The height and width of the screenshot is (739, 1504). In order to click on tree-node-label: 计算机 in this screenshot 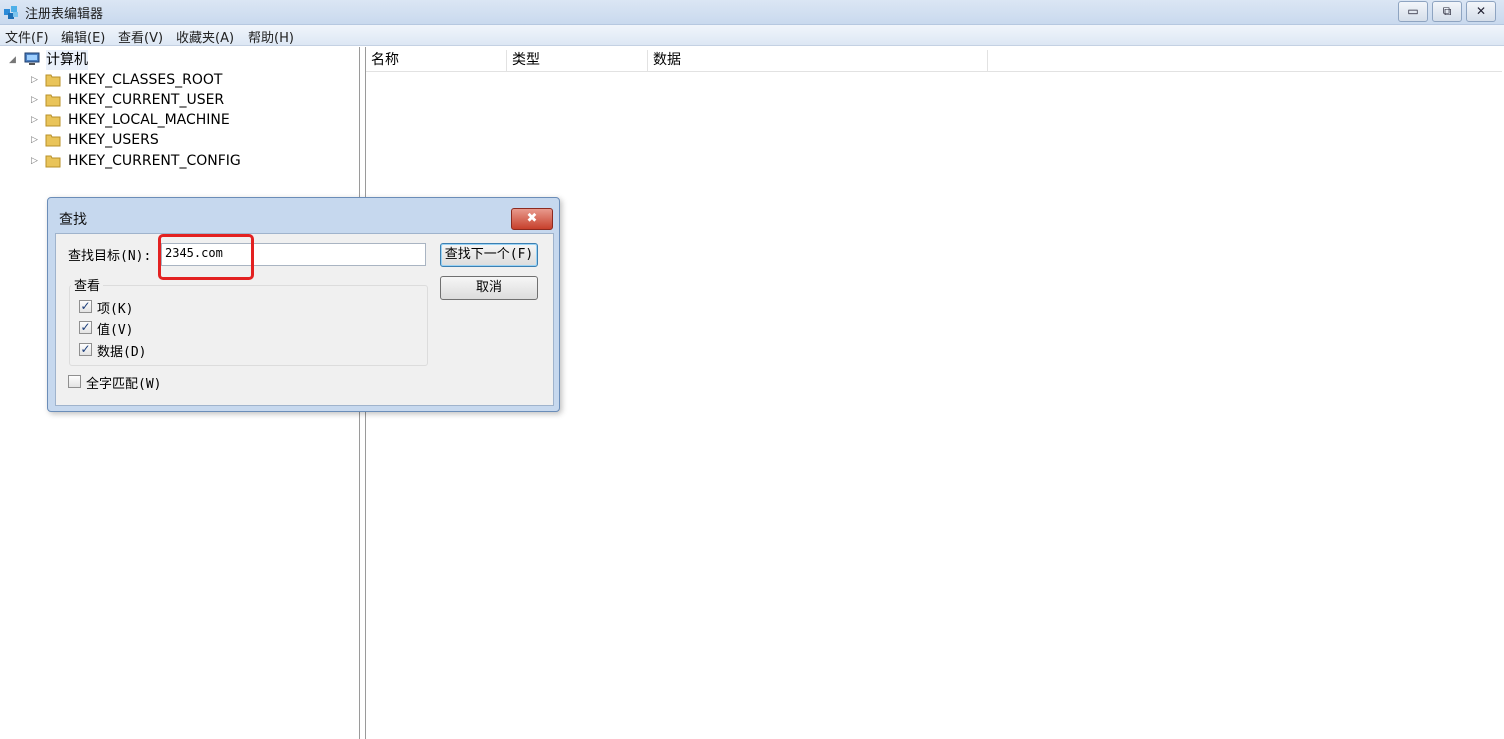, I will do `click(67, 60)`.